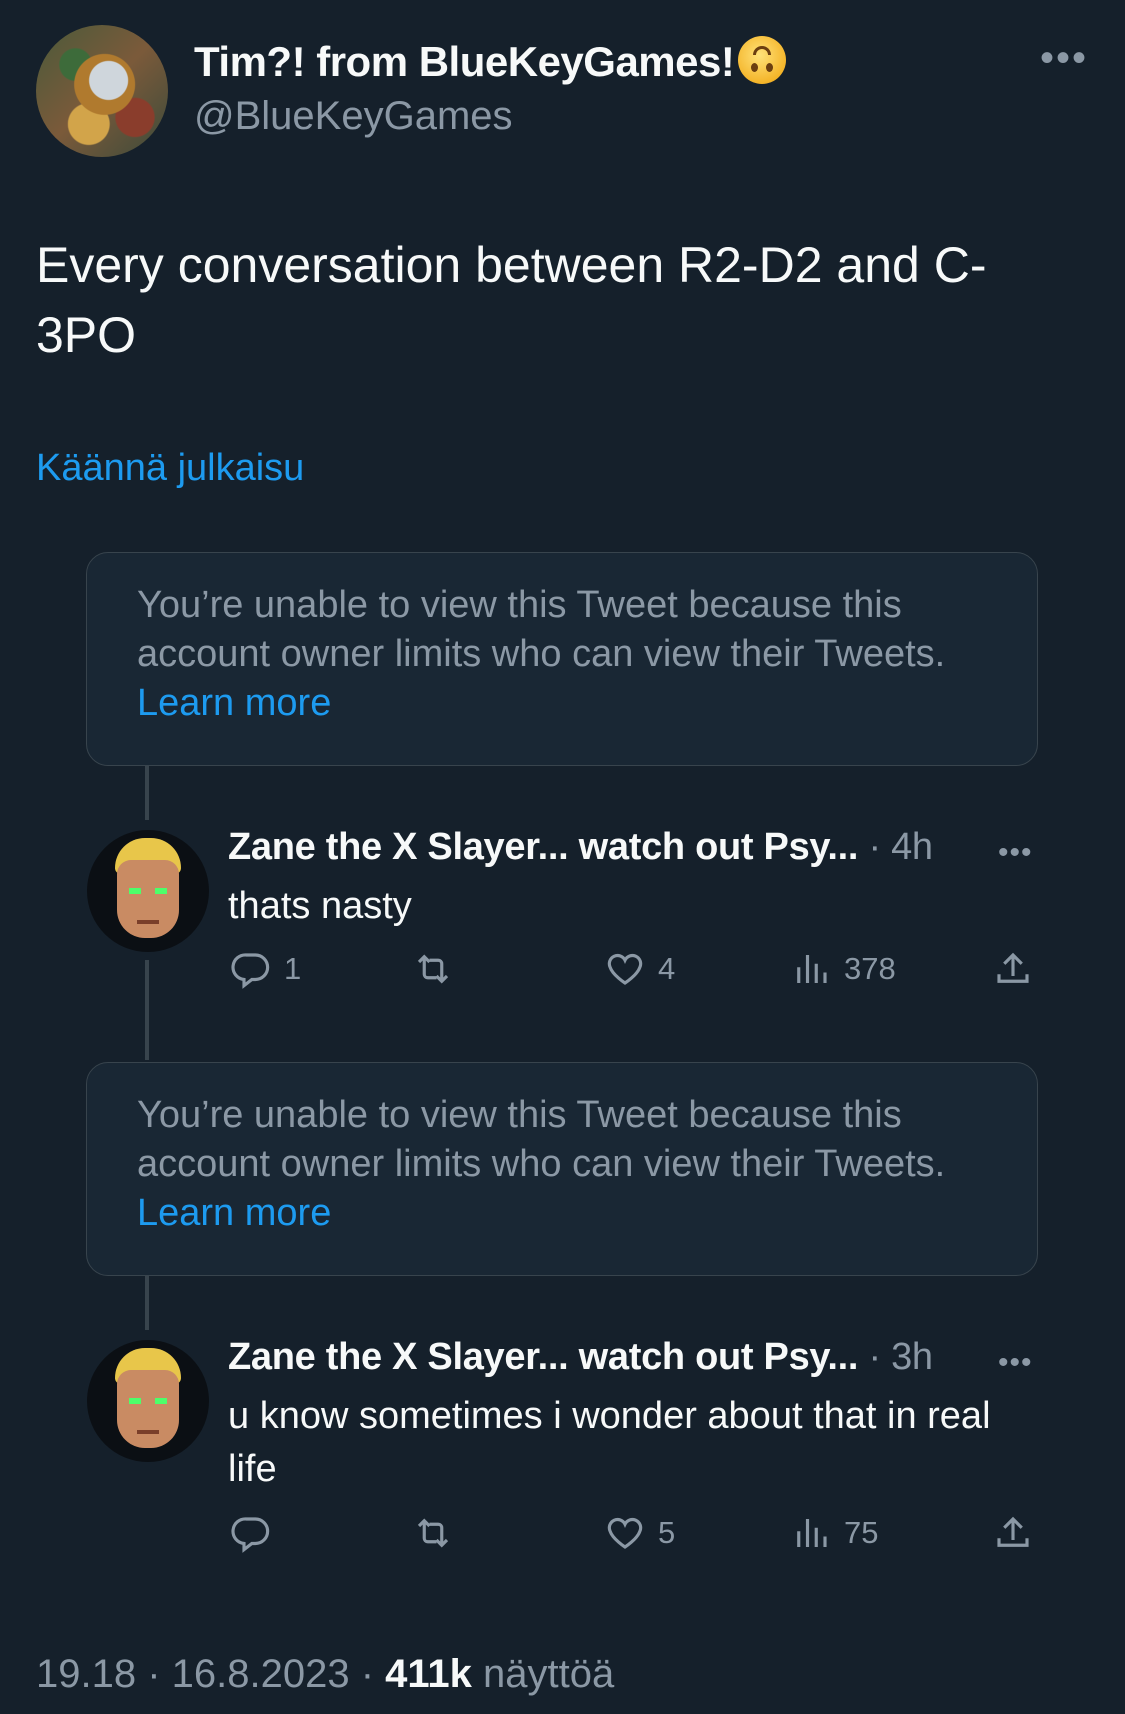  What do you see at coordinates (843, 969) in the screenshot?
I see `views-button: 378` at bounding box center [843, 969].